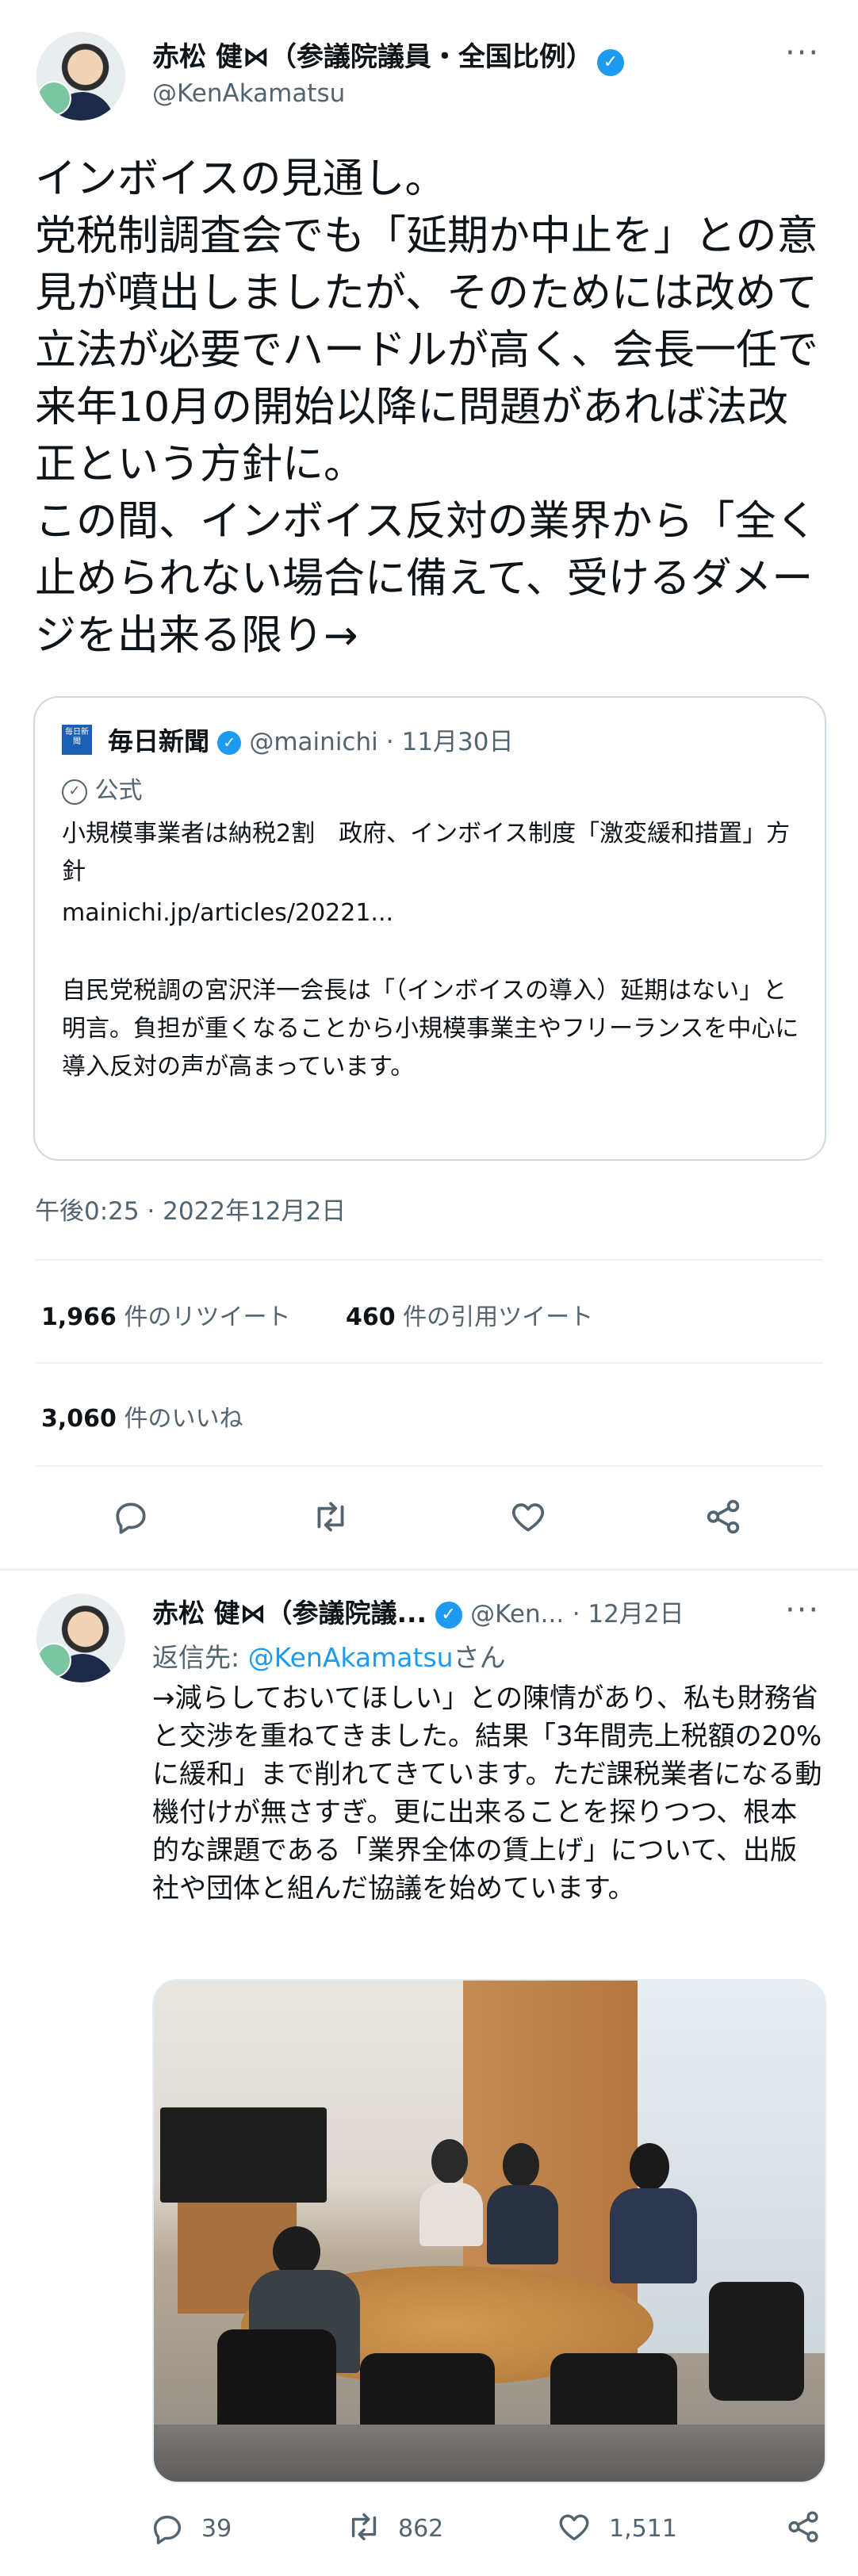 Image resolution: width=858 pixels, height=2576 pixels. I want to click on mainichi-logo: 毎日新聞, so click(77, 740).